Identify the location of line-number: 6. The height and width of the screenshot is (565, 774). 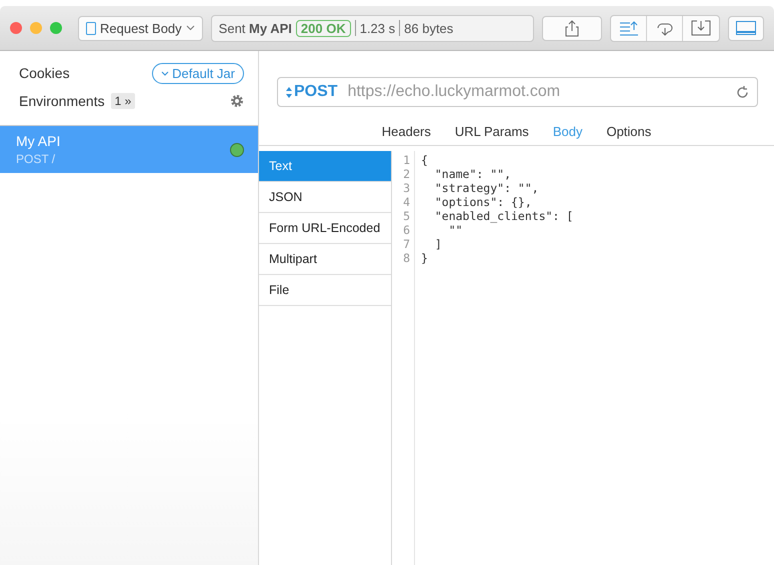
(406, 230).